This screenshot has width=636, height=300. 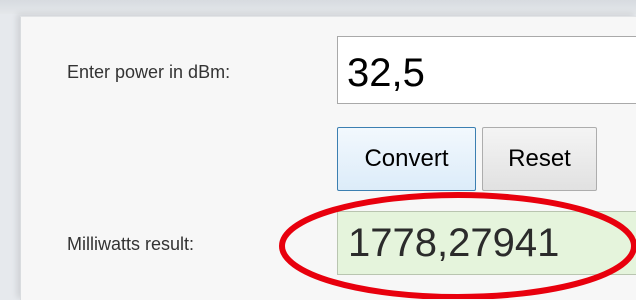 What do you see at coordinates (539, 159) in the screenshot?
I see `reset-button: Reset` at bounding box center [539, 159].